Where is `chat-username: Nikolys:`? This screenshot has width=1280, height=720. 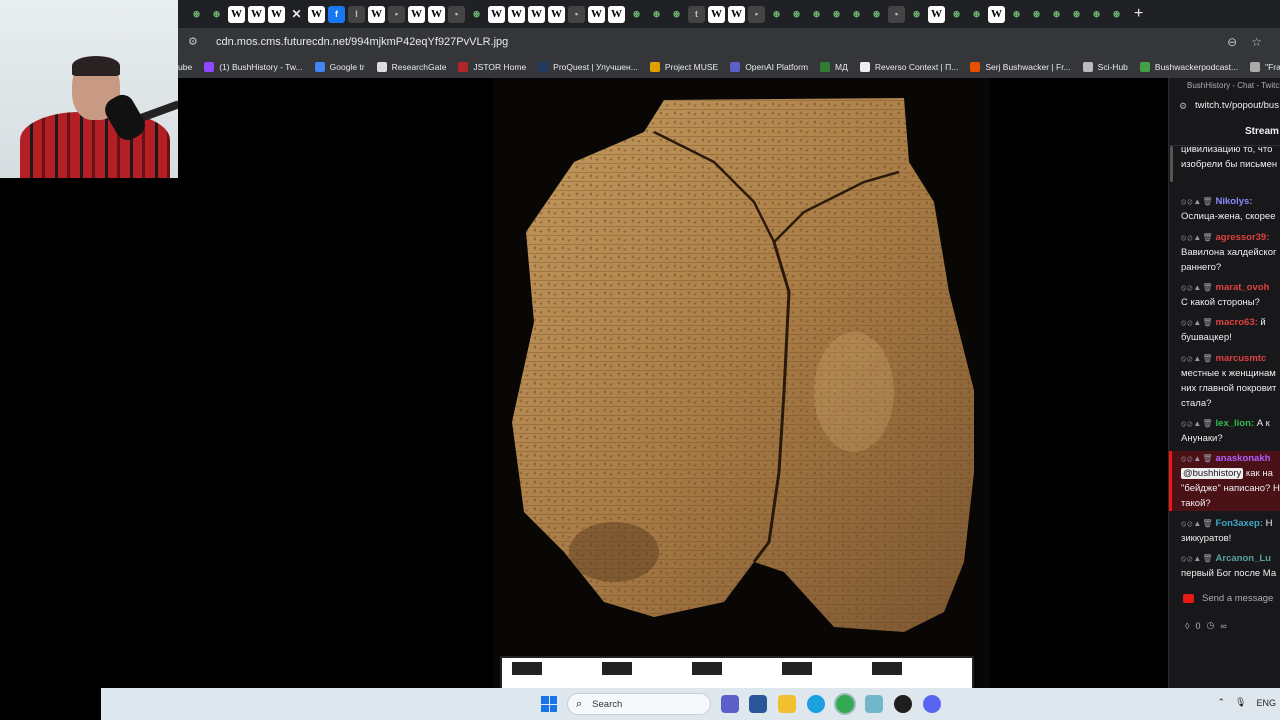
chat-username: Nikolys: is located at coordinates (1234, 201).